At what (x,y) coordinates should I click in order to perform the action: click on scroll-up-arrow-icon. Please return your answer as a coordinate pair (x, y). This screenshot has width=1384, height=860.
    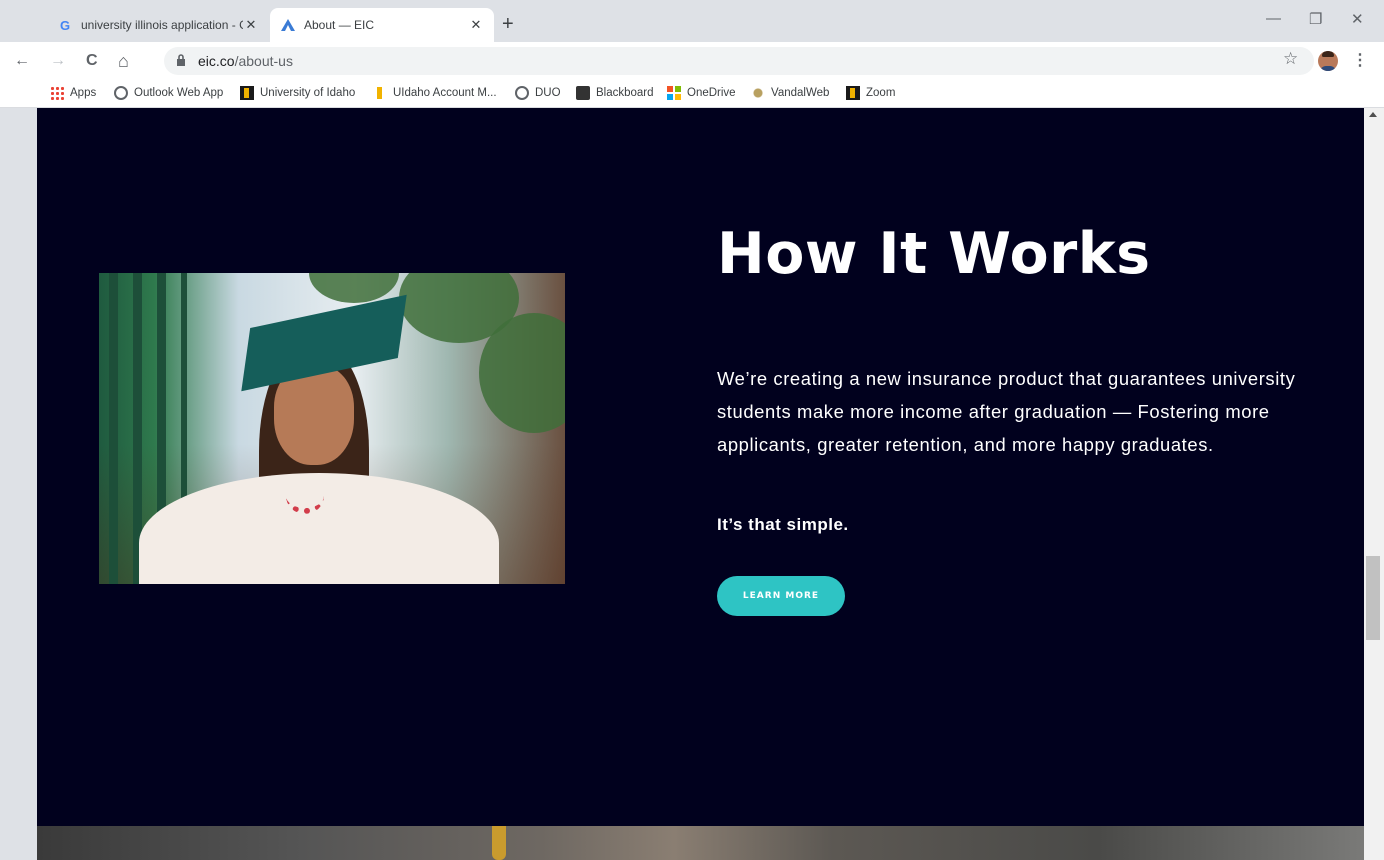
    Looking at the image, I should click on (1373, 114).